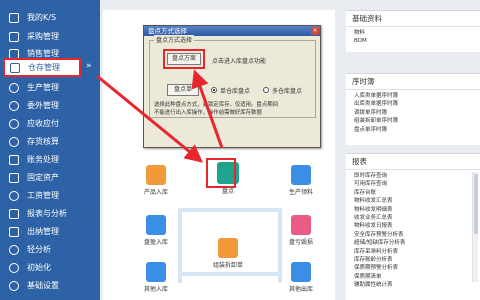 The width and height of the screenshot is (480, 300). I want to click on plan-button-highlight, so click(184, 59).